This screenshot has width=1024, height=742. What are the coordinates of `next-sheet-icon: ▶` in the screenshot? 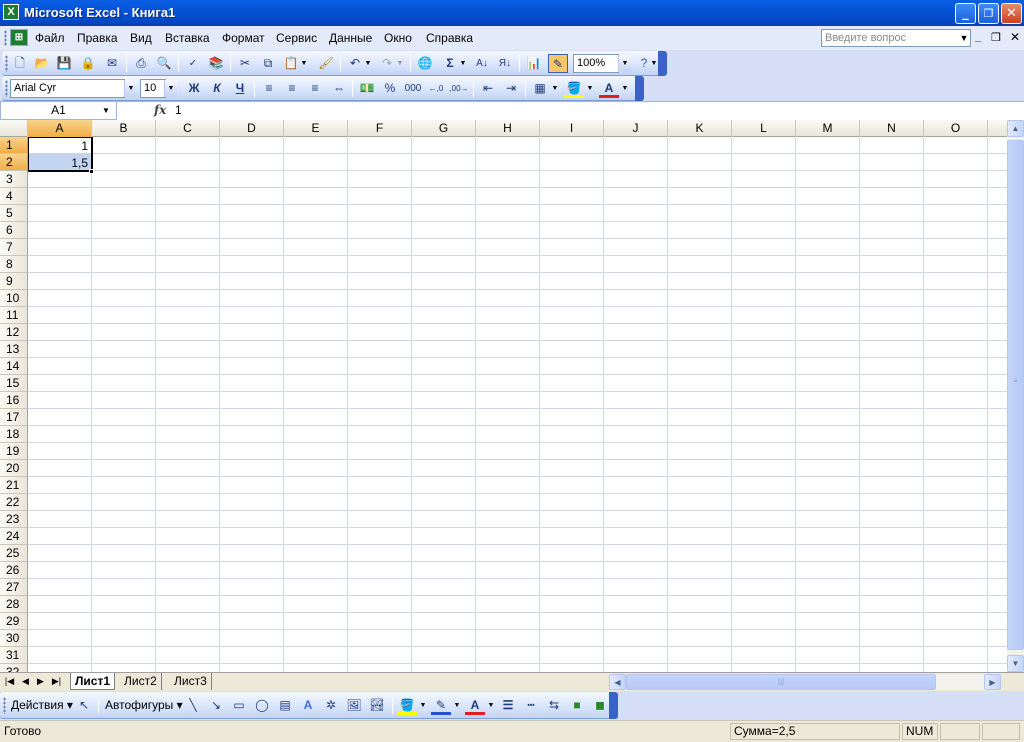 It's located at (40, 681).